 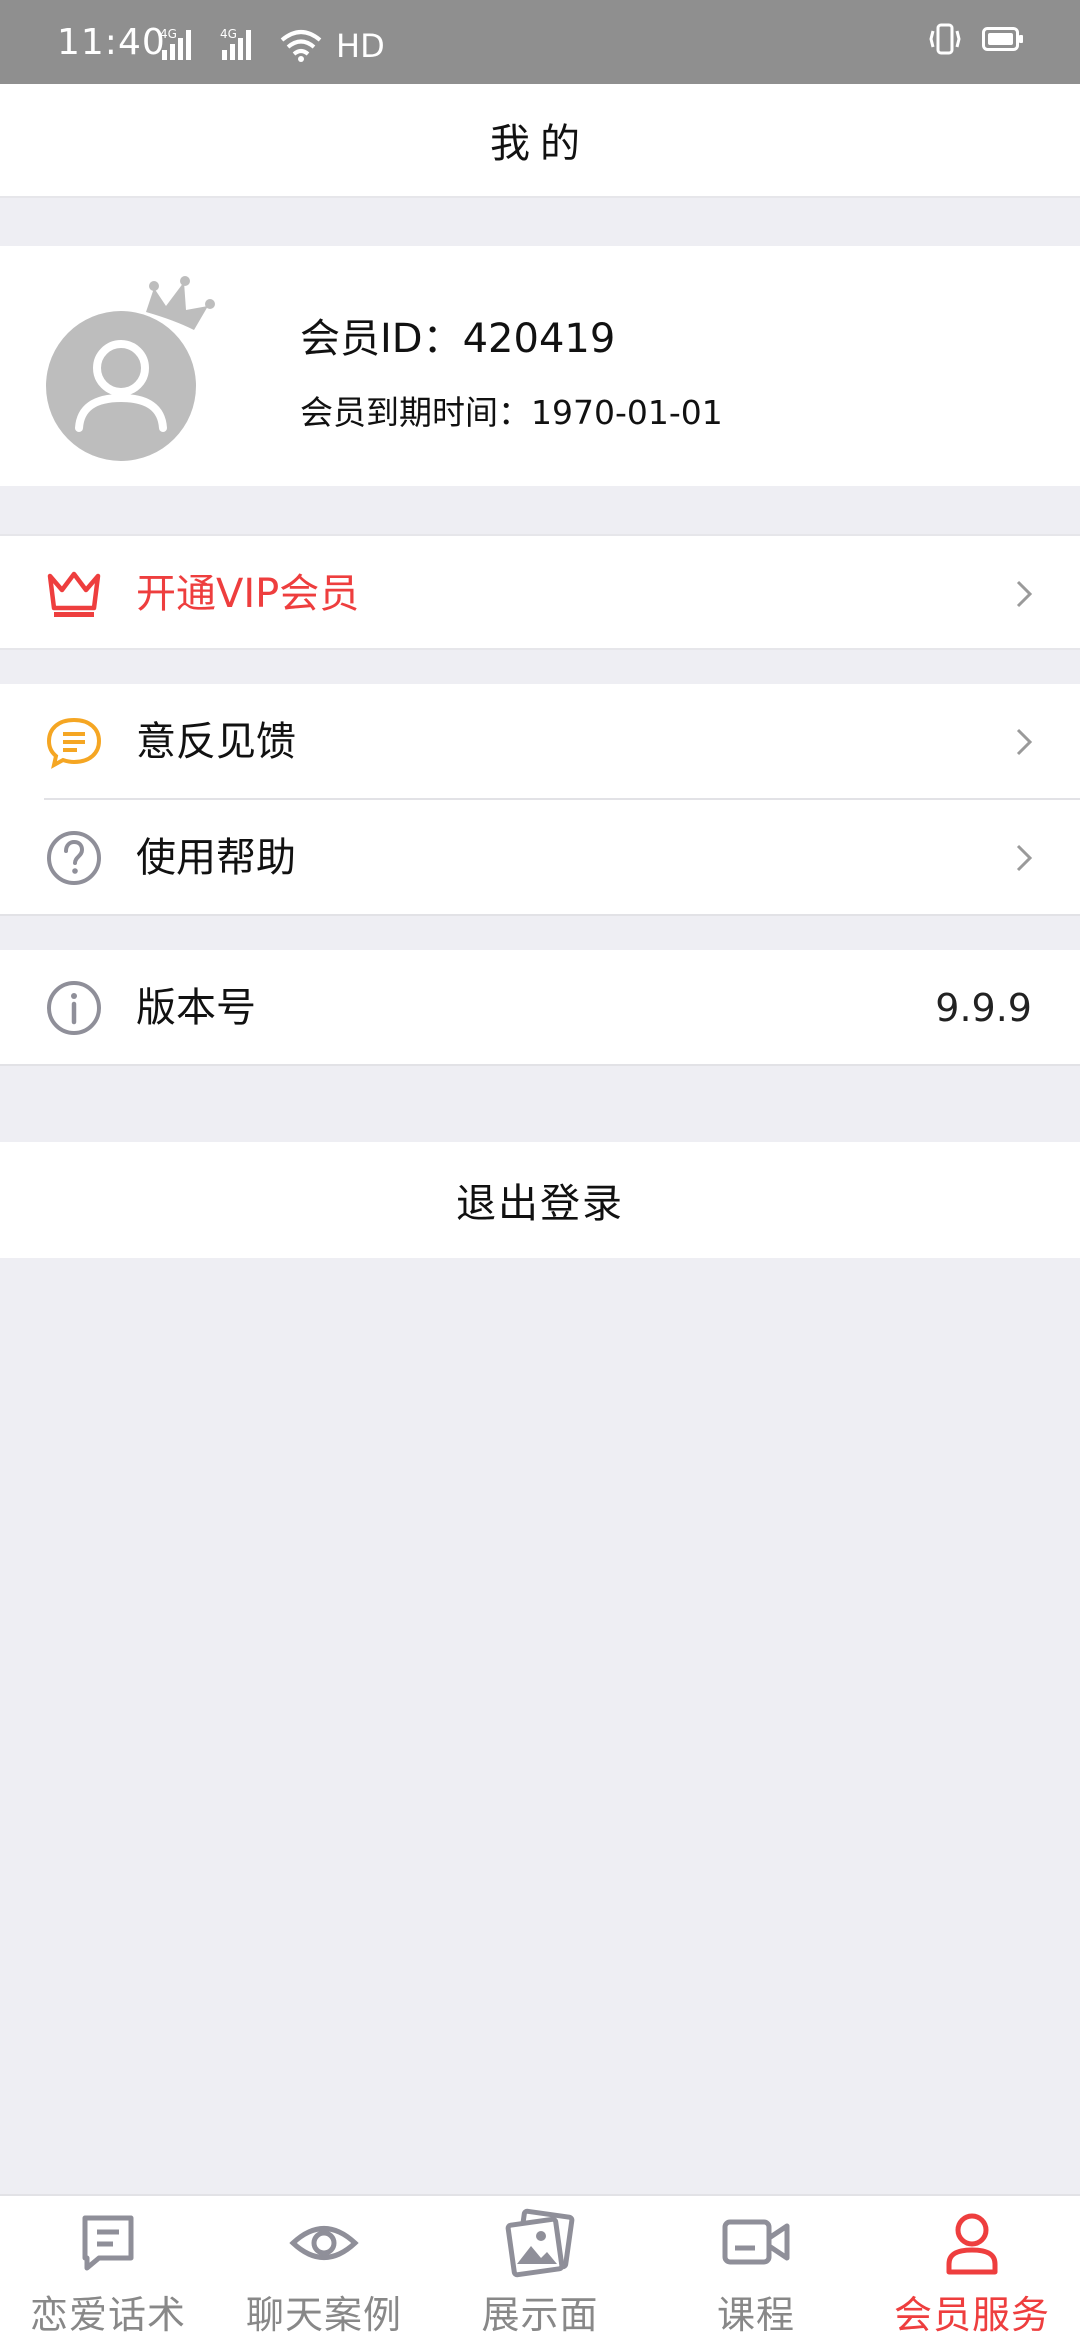 What do you see at coordinates (540, 366) in the screenshot?
I see `profile-card: 会员ID：420419 会员到期时间：1970-01-01` at bounding box center [540, 366].